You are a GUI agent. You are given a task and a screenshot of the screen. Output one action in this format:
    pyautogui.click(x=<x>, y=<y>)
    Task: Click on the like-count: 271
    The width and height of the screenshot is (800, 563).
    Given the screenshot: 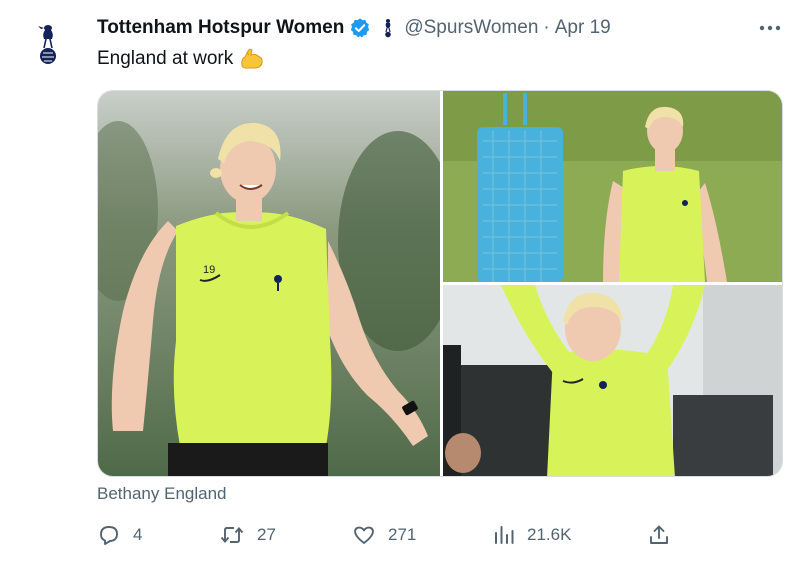 What is the action you would take?
    pyautogui.click(x=402, y=534)
    